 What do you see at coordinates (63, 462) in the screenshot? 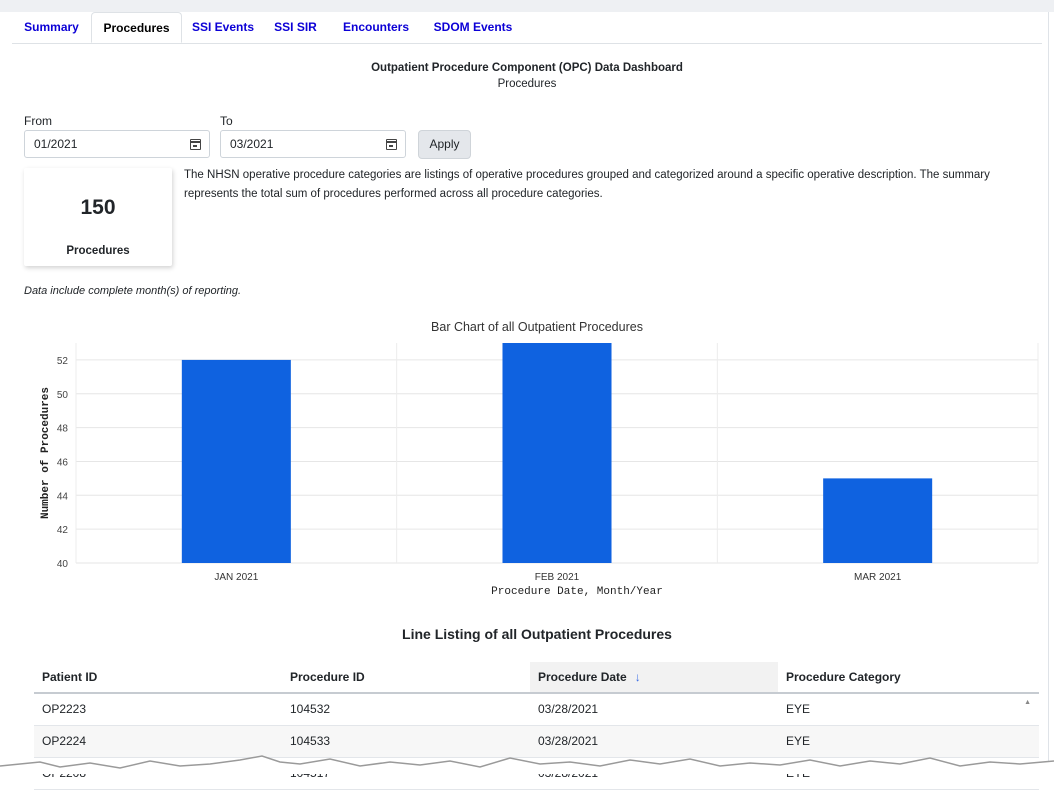
I see `y-tick-label: 46` at bounding box center [63, 462].